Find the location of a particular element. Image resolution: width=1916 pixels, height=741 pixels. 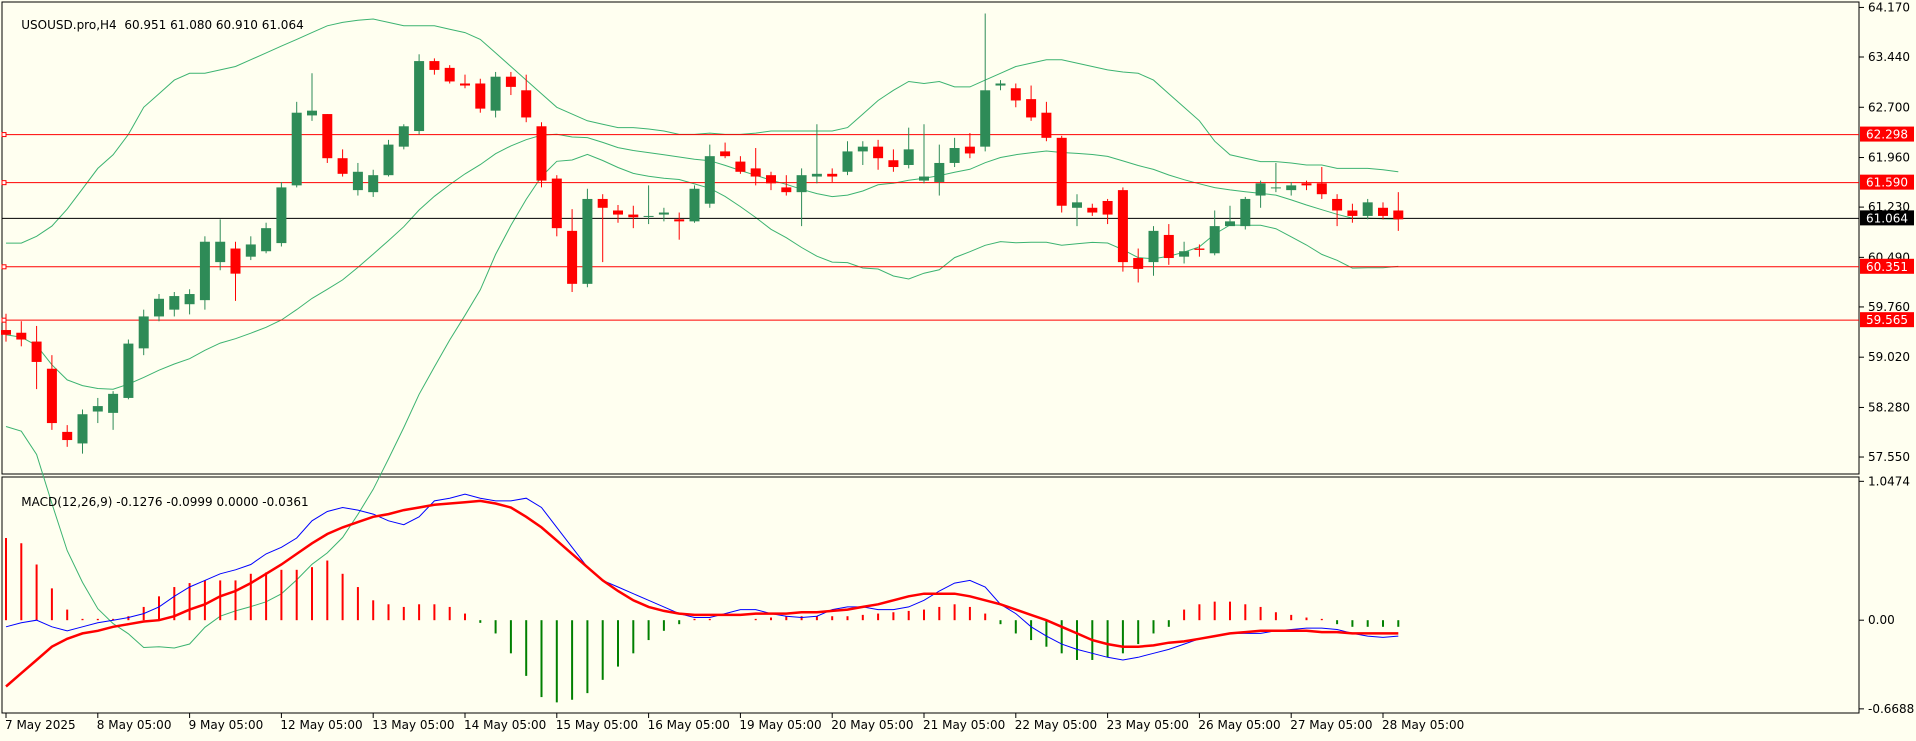

ohlc-values: 60.951 61.080 60.910 61.064 is located at coordinates (214, 25).